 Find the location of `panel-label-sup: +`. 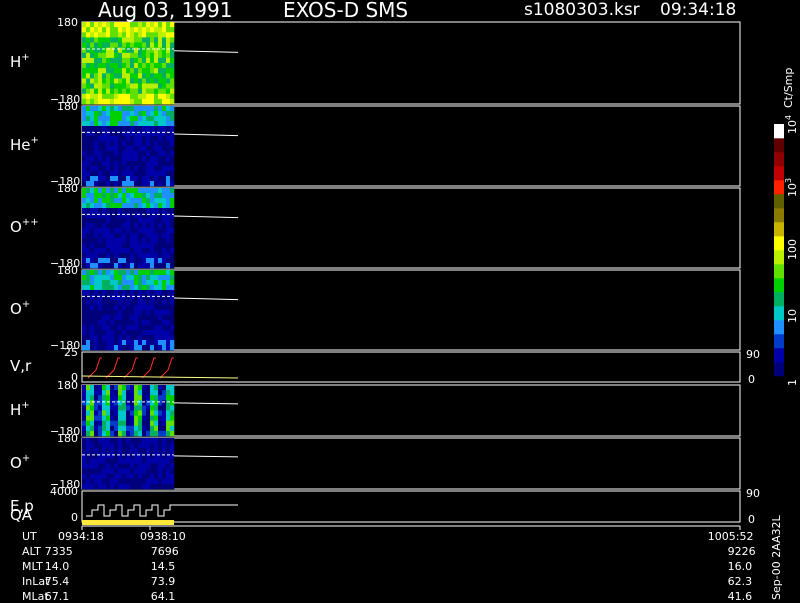

panel-label-sup: + is located at coordinates (26, 304).